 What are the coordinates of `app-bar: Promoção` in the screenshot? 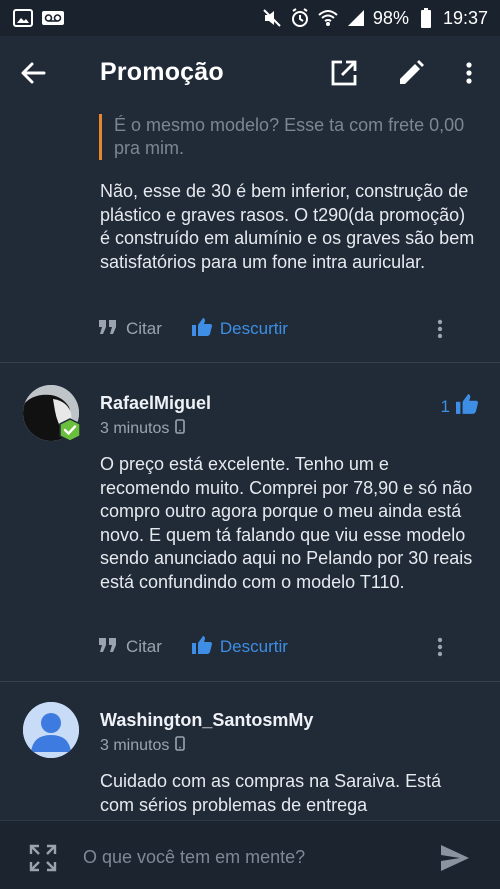 It's located at (250, 73).